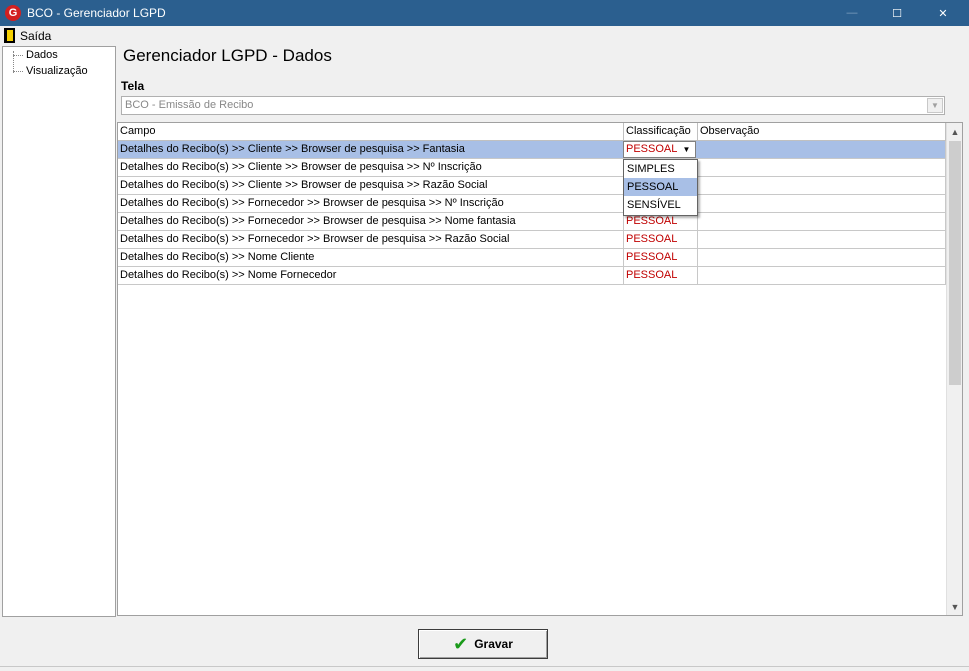 Image resolution: width=969 pixels, height=671 pixels. Describe the element at coordinates (661, 132) in the screenshot. I see `column-header-classificacao: Classificação` at that location.